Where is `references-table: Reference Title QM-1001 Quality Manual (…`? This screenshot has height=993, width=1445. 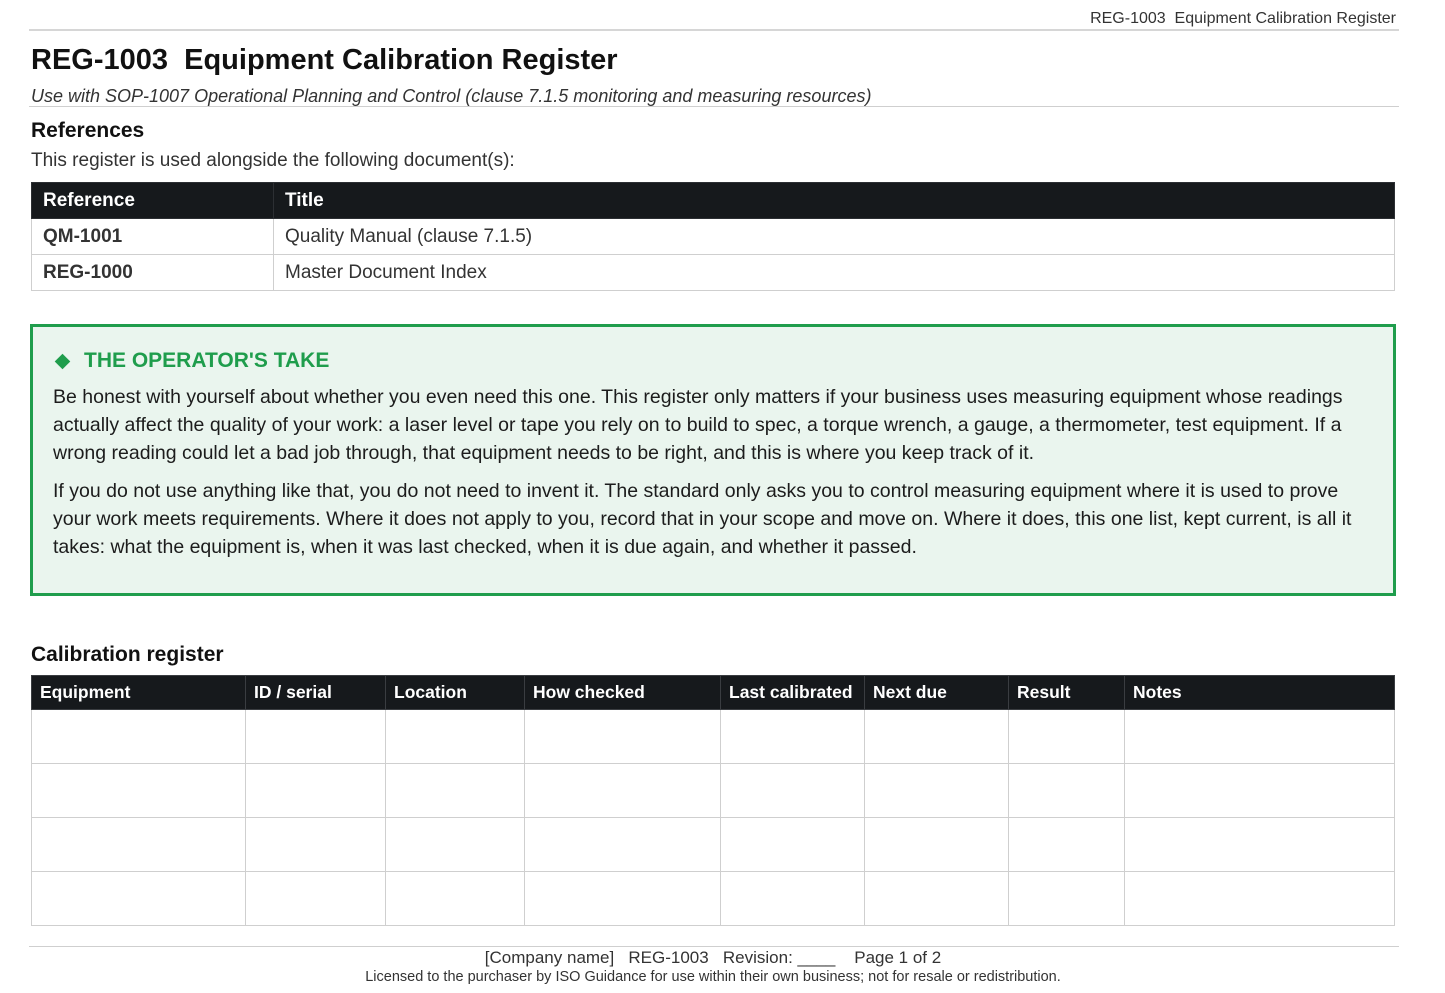
references-table: Reference Title QM-1001 Quality Manual (… is located at coordinates (713, 236).